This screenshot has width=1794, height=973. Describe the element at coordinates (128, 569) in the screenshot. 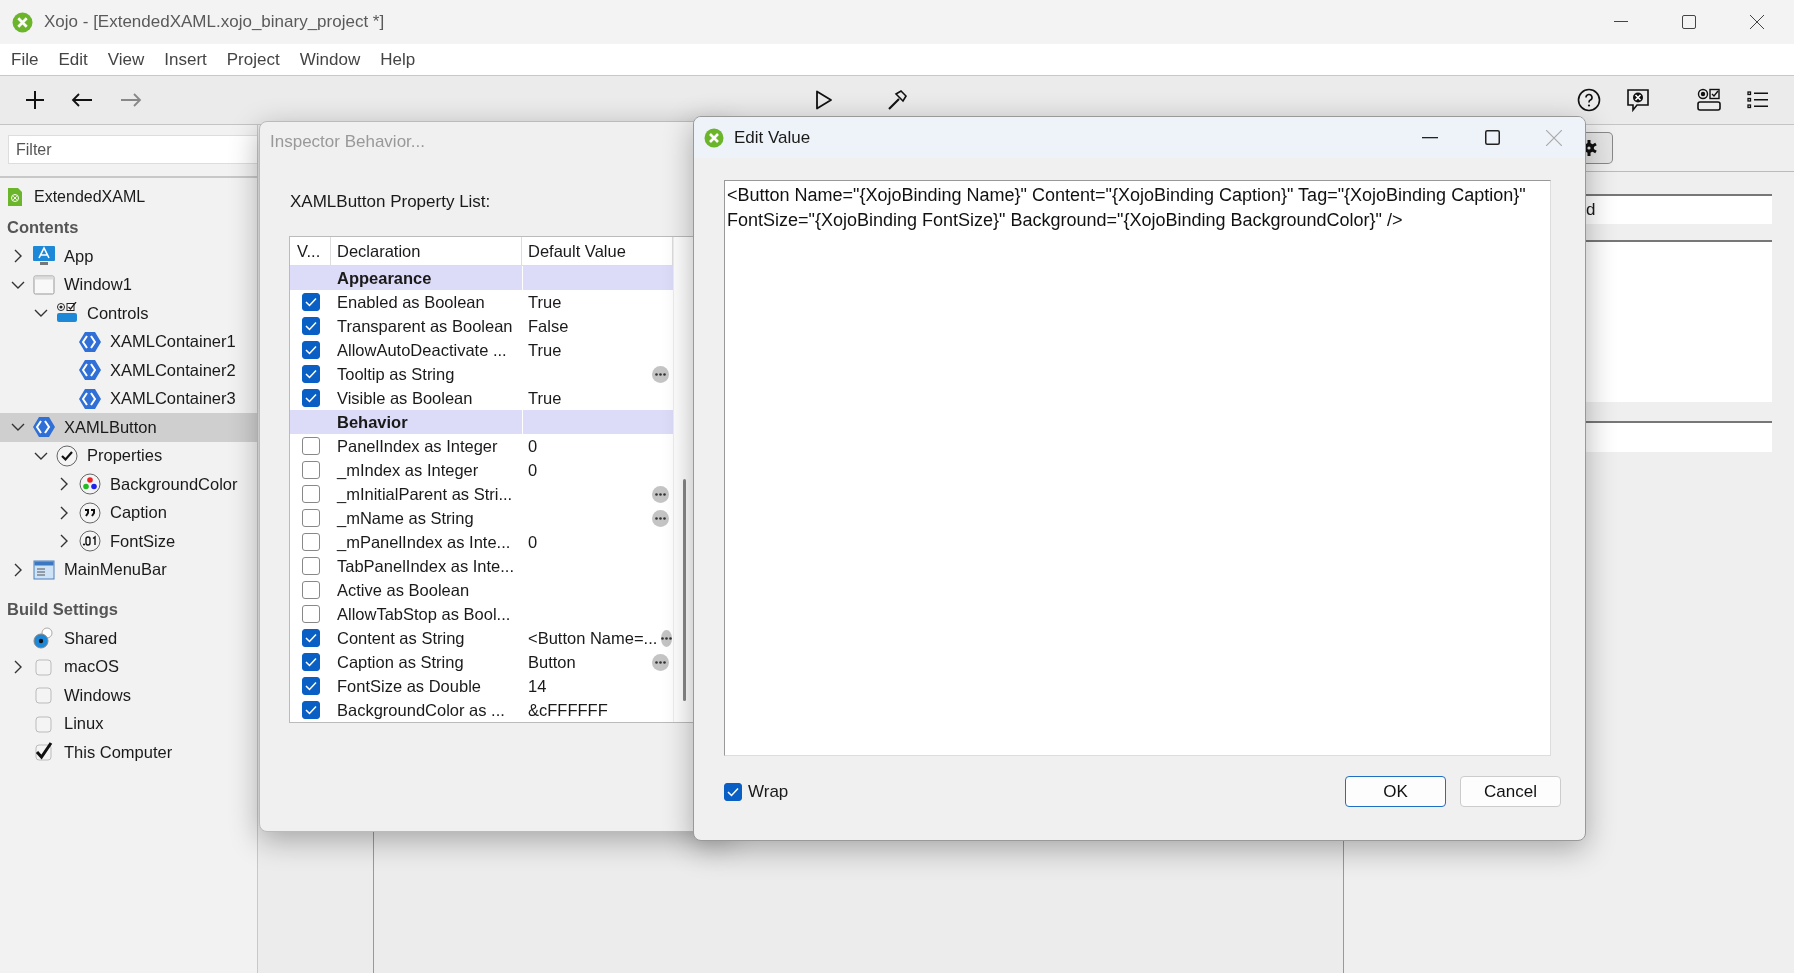

I see `tree-item: MainMenuBar` at that location.